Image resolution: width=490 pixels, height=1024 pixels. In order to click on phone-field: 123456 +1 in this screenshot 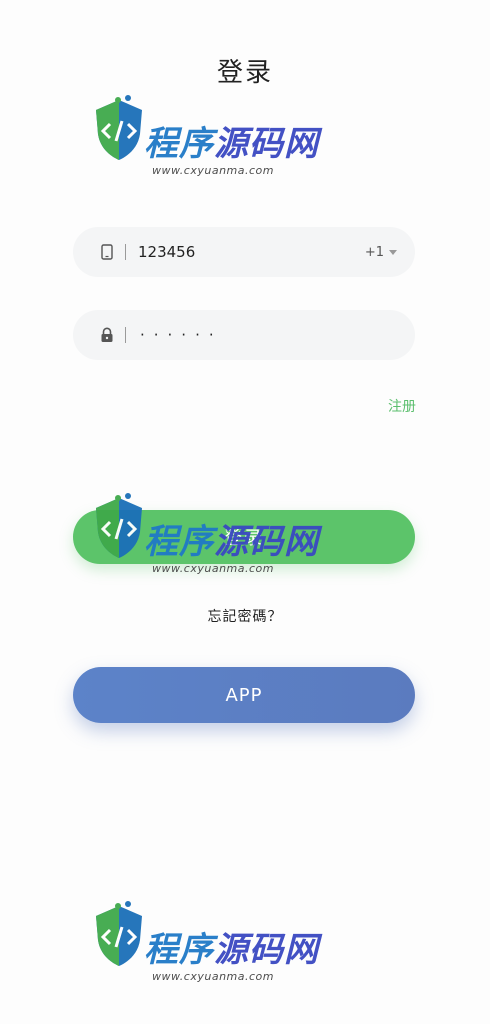, I will do `click(244, 252)`.